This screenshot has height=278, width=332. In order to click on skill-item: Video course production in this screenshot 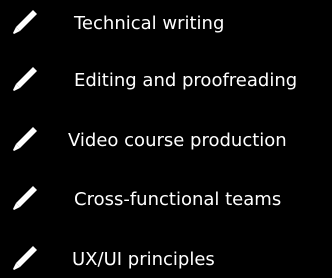, I will do `click(166, 139)`.